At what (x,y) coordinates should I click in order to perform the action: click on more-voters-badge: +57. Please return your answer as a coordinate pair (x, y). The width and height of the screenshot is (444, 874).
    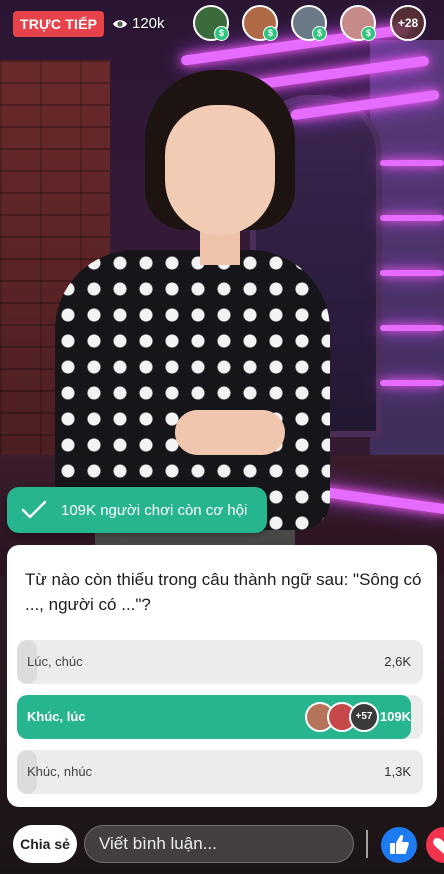
    Looking at the image, I should click on (364, 717).